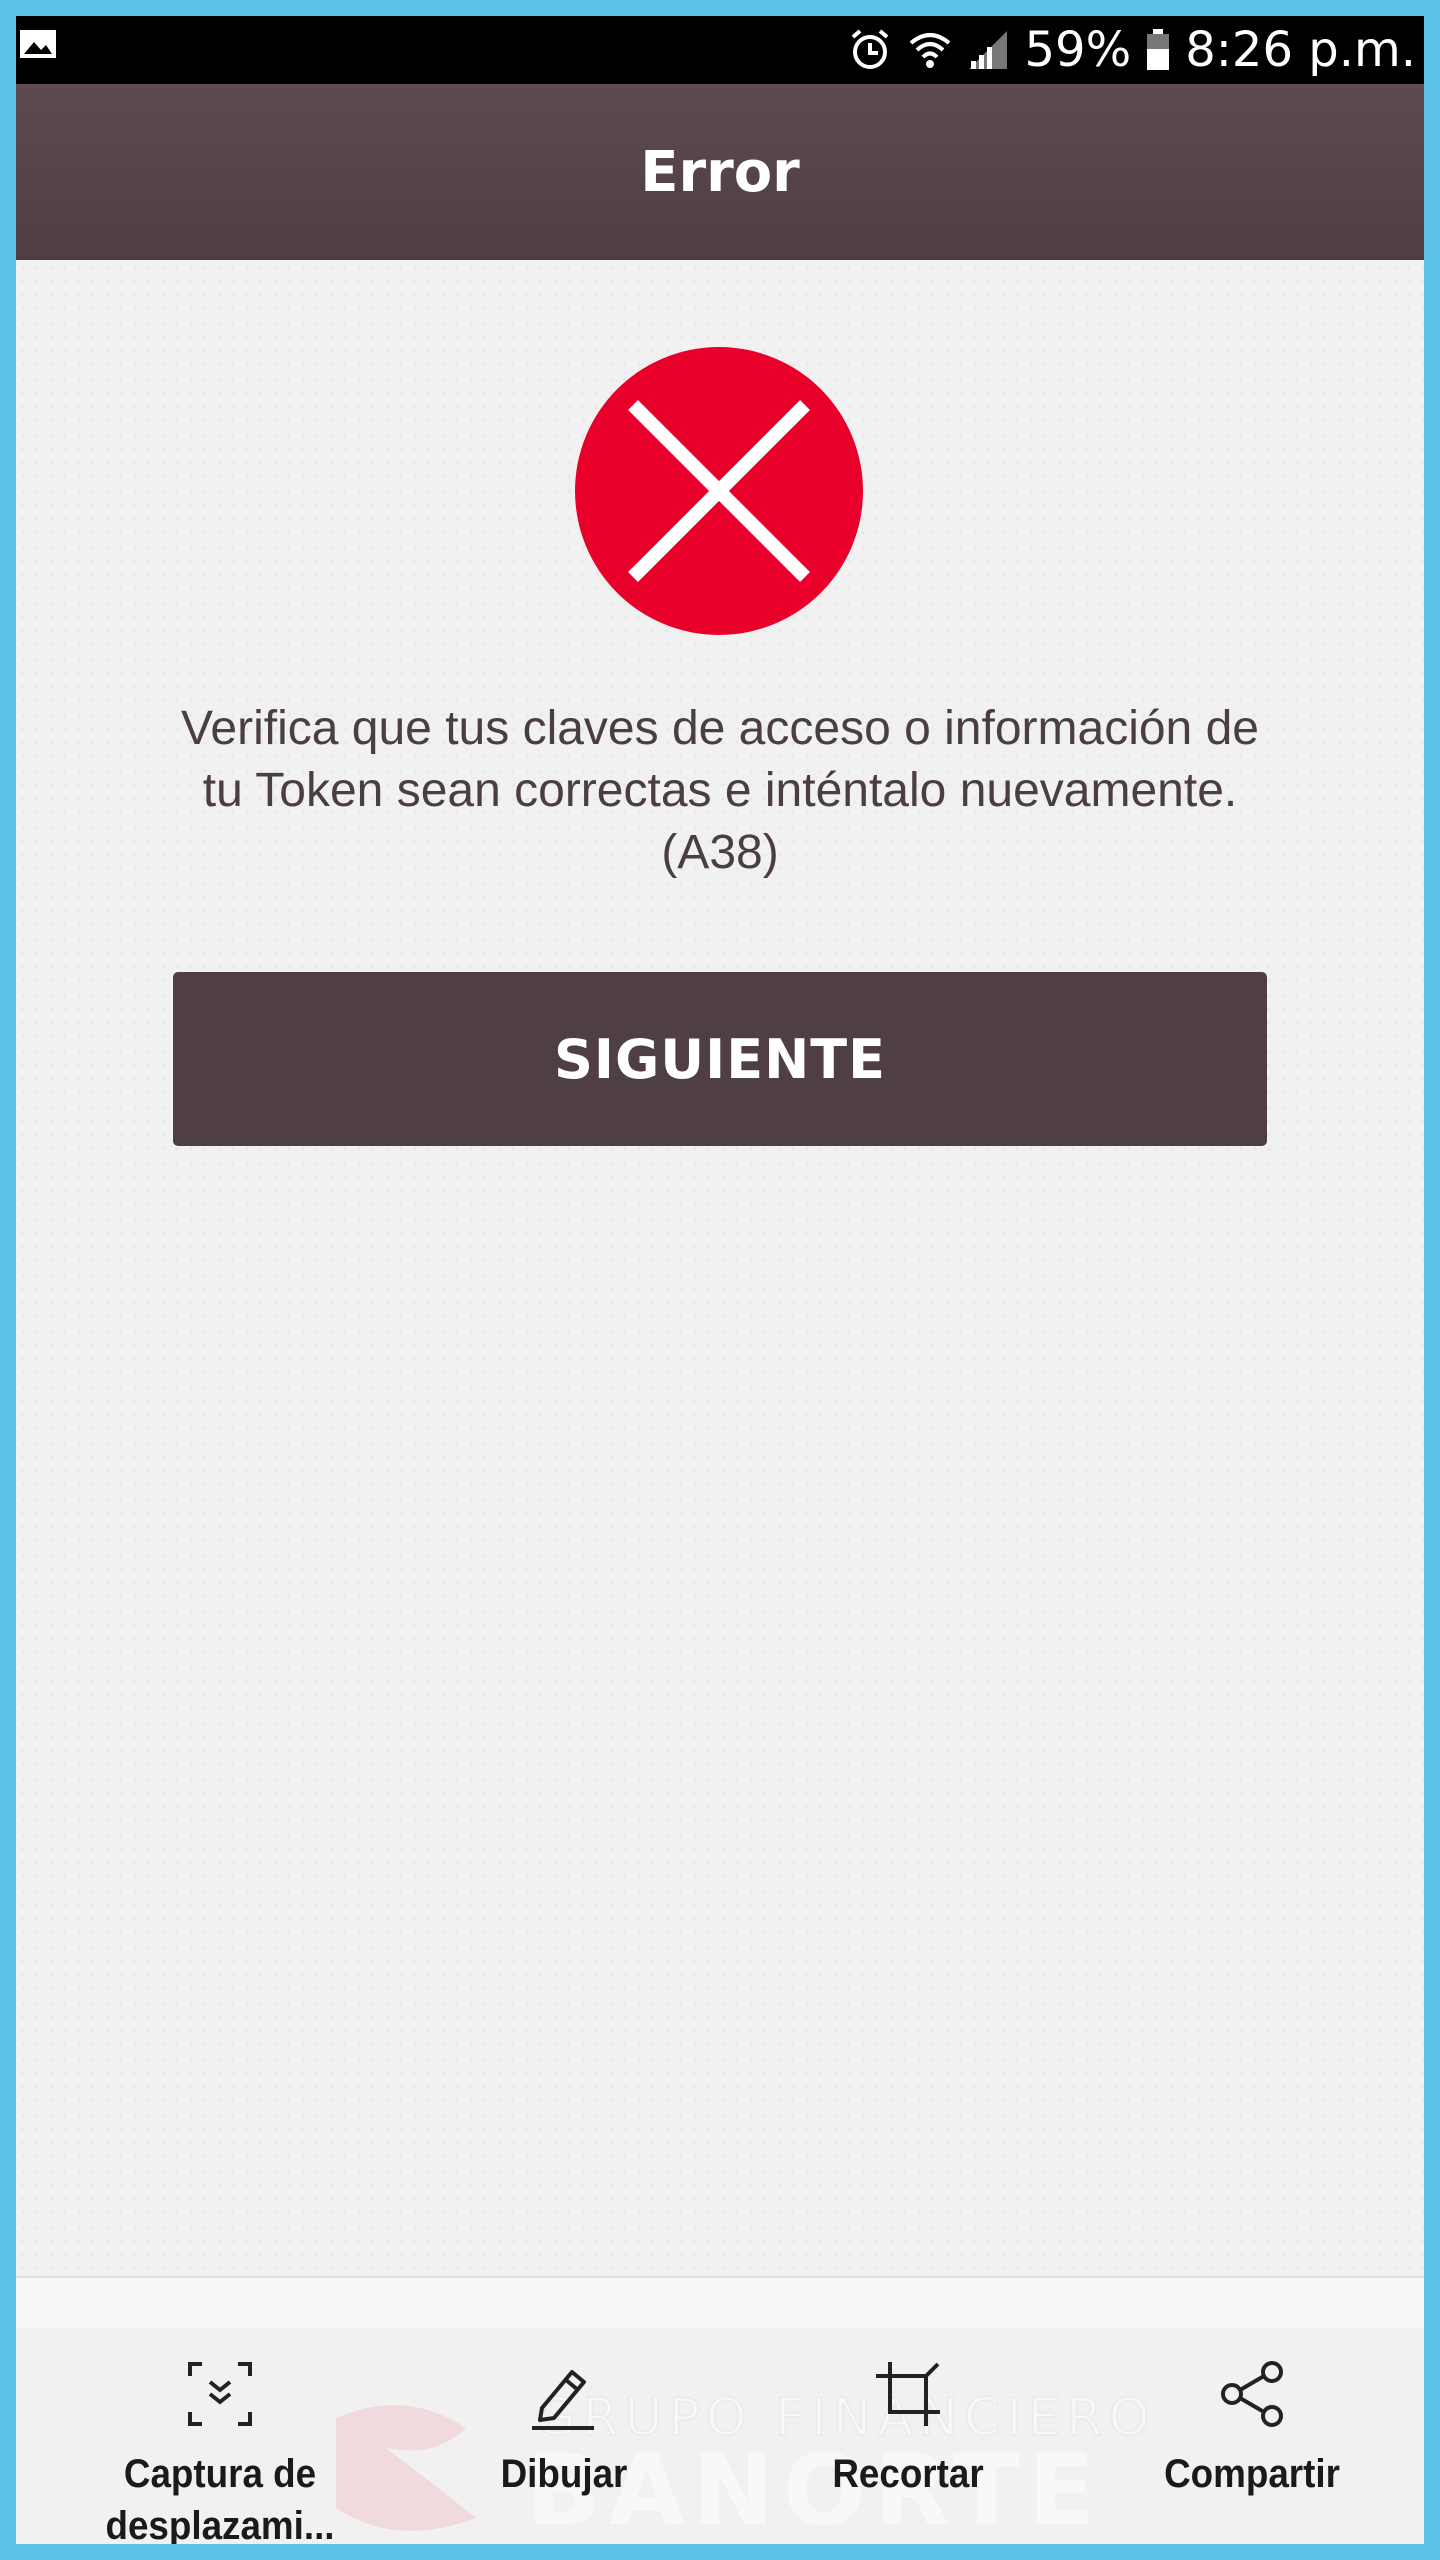  I want to click on tool-crop-label: Recortar, so click(908, 2474).